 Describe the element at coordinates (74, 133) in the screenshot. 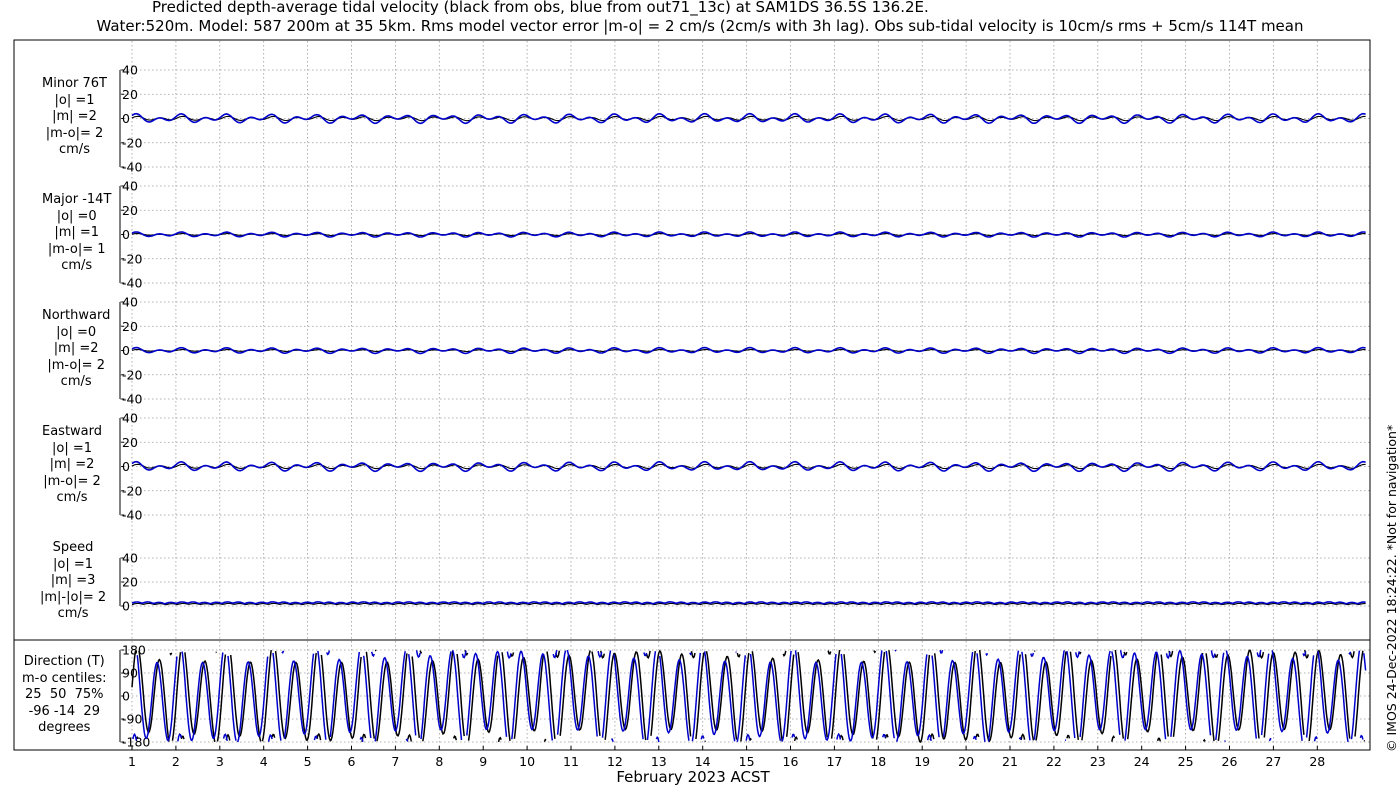

I see `minor-label-line: |m-o|= 2` at that location.